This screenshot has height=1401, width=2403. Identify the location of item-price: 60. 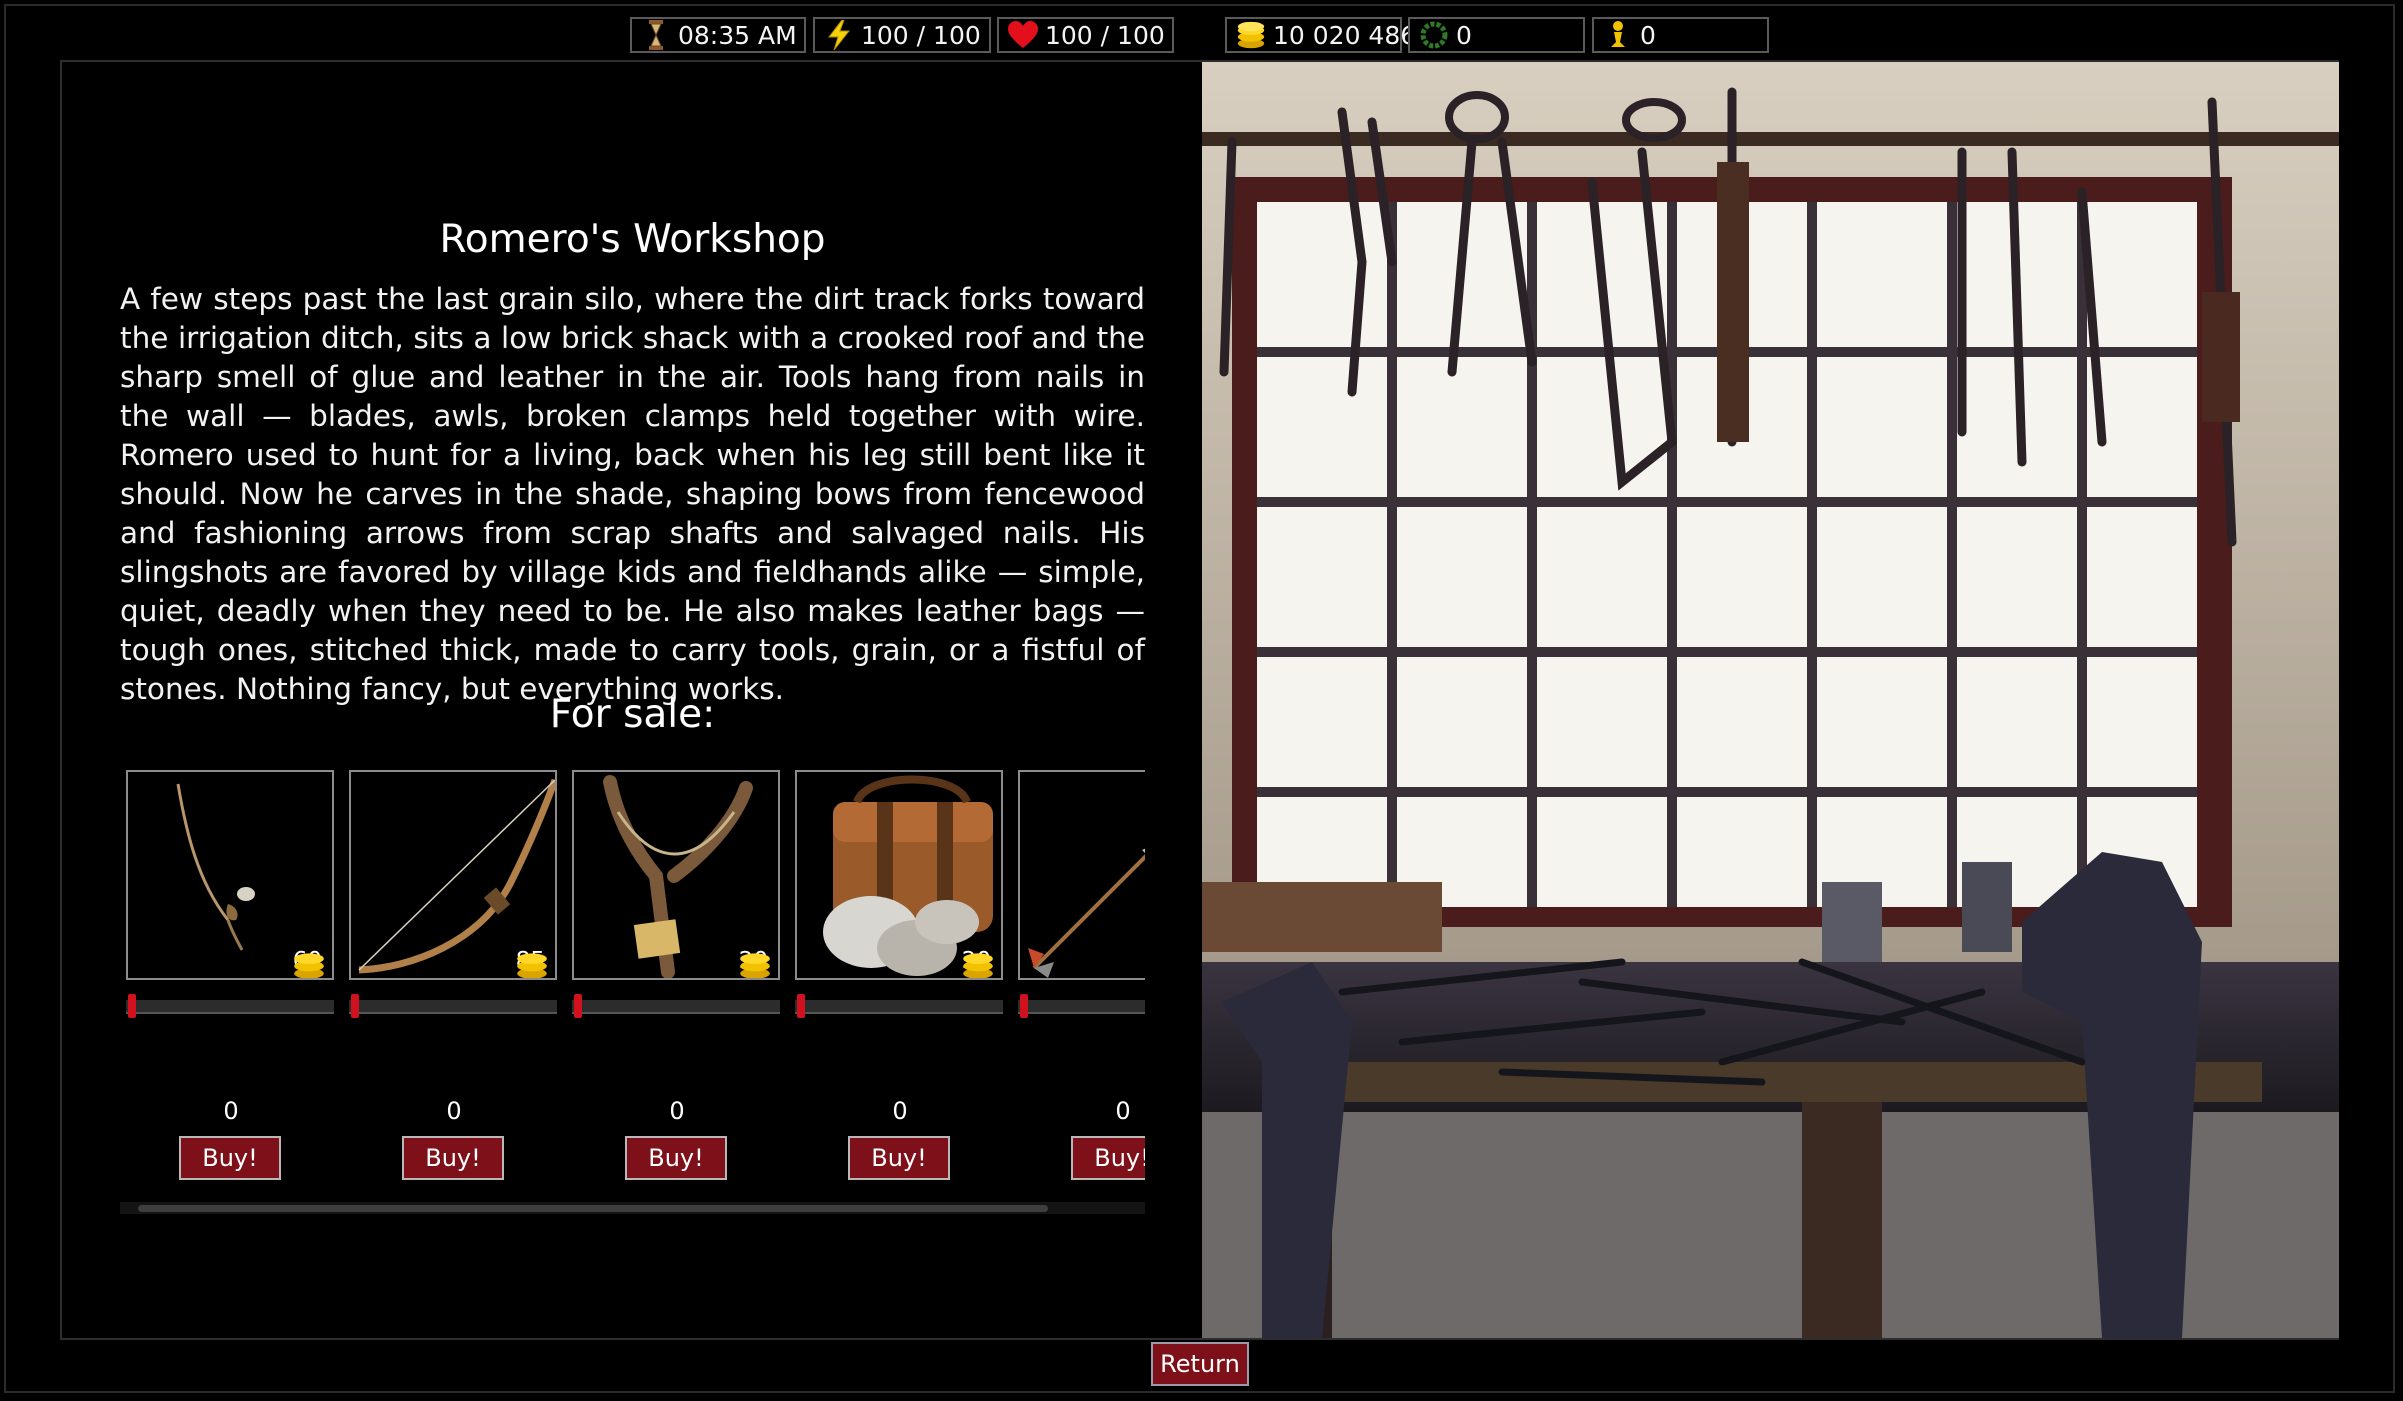
(307, 963).